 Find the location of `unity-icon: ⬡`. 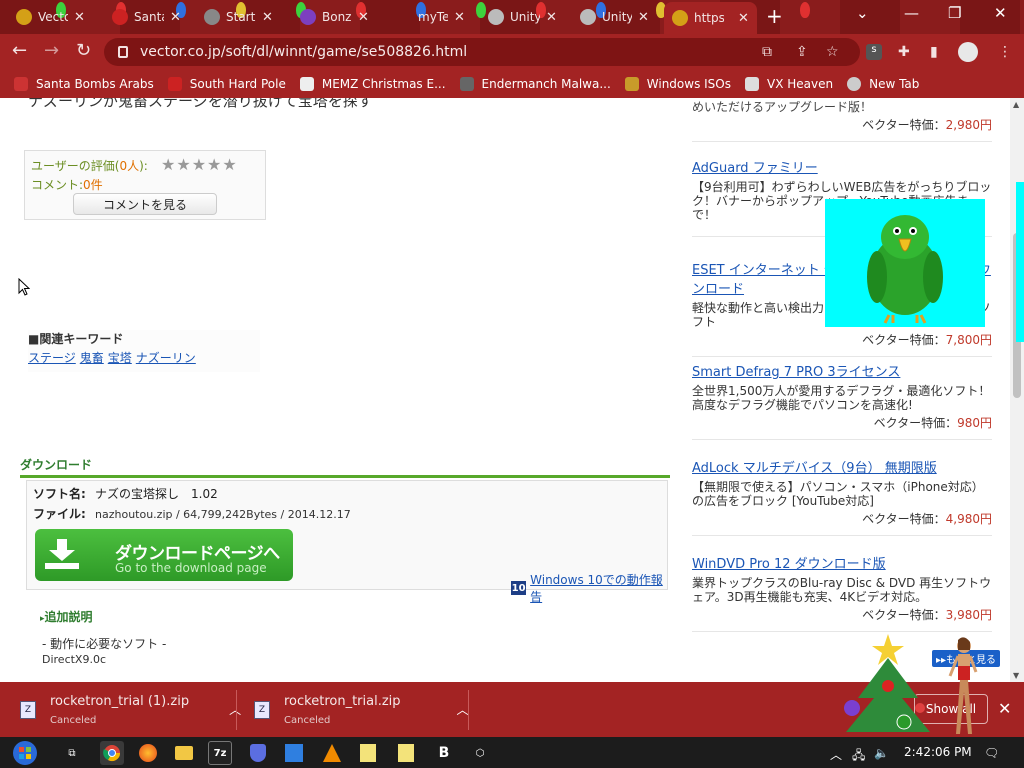

unity-icon: ⬡ is located at coordinates (480, 753).